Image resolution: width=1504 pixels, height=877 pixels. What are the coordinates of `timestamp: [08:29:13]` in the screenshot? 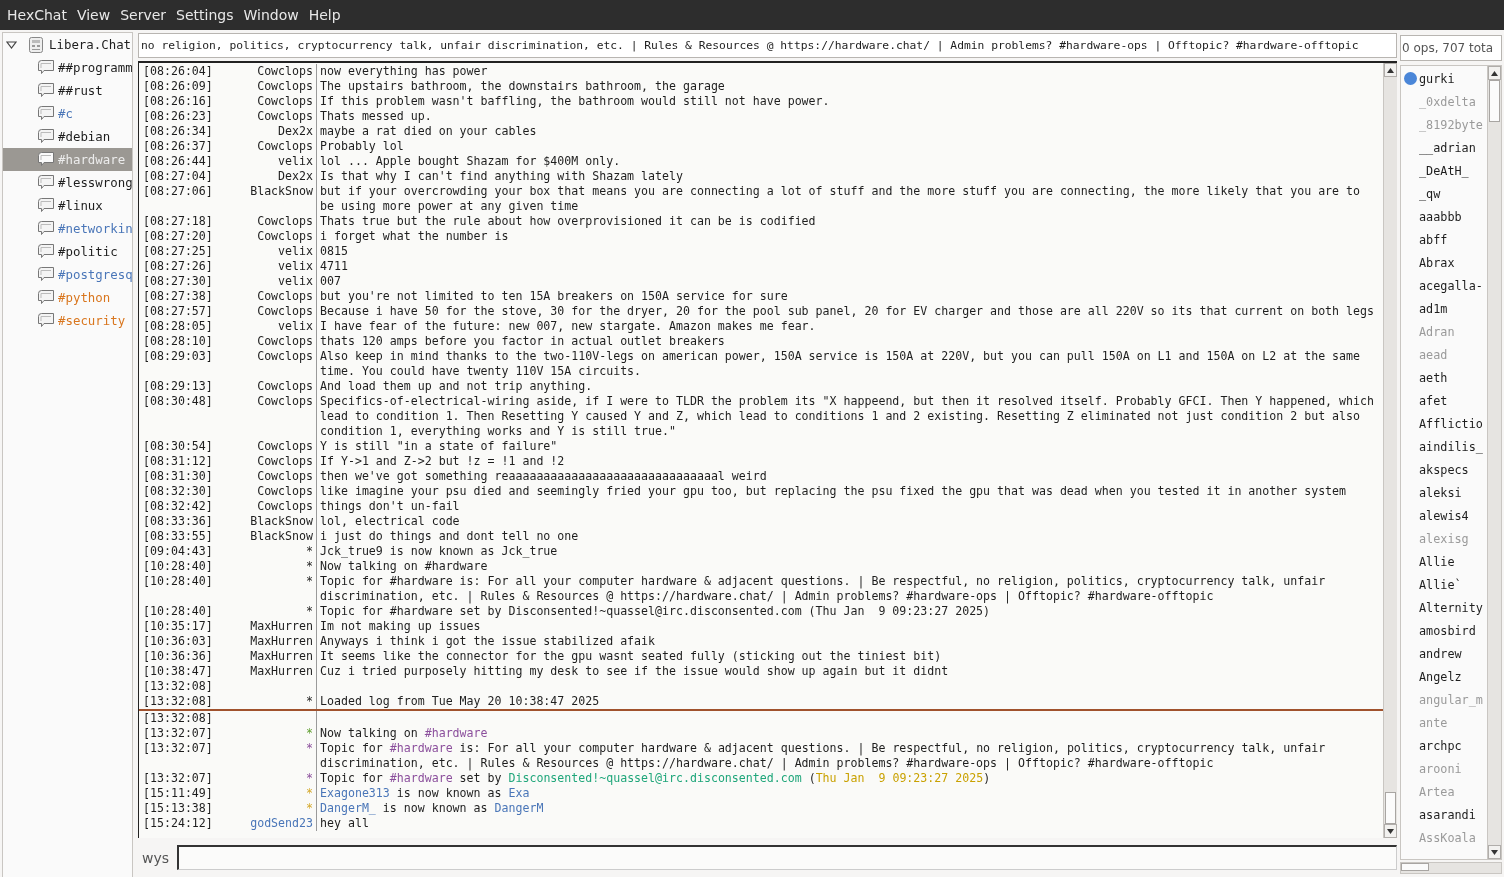 It's located at (178, 386).